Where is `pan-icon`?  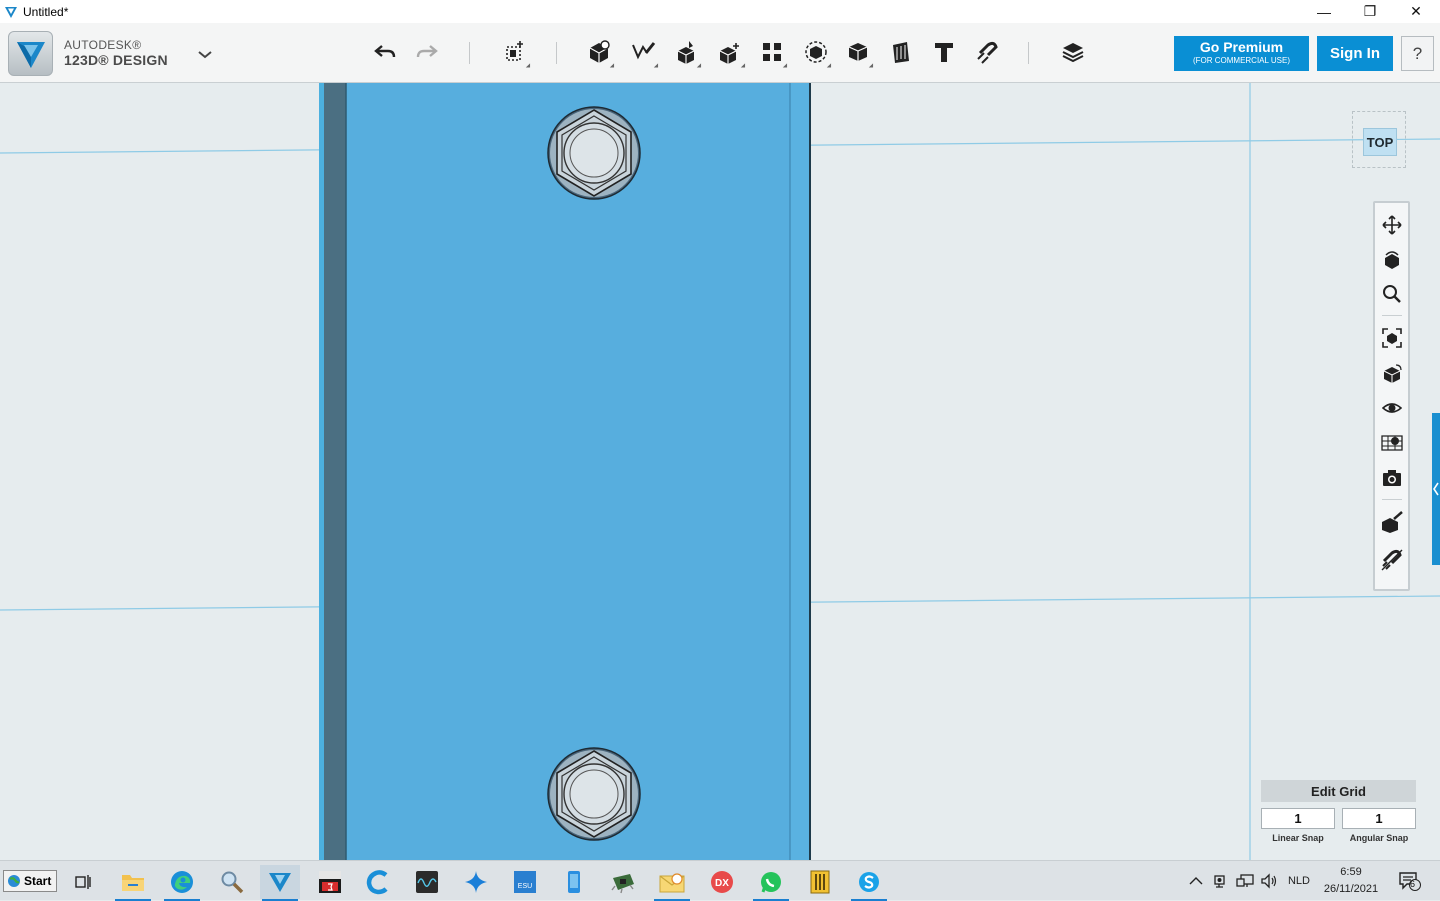
pan-icon is located at coordinates (1392, 225).